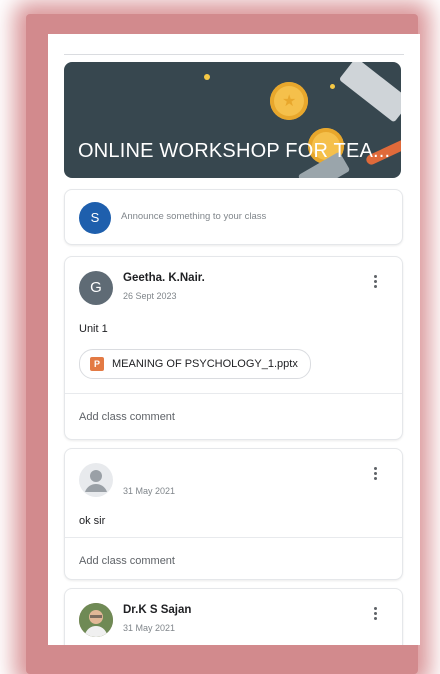  I want to click on avatar: G, so click(96, 288).